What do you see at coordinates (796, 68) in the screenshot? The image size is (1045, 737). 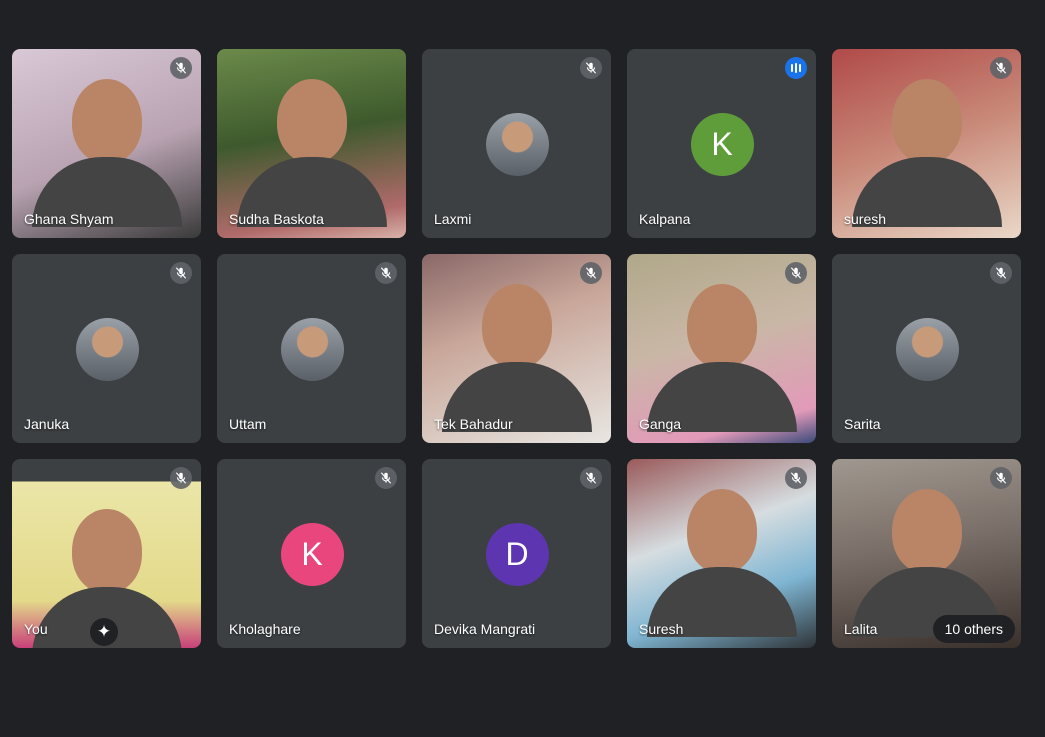 I see `speaking-indicator-icon` at bounding box center [796, 68].